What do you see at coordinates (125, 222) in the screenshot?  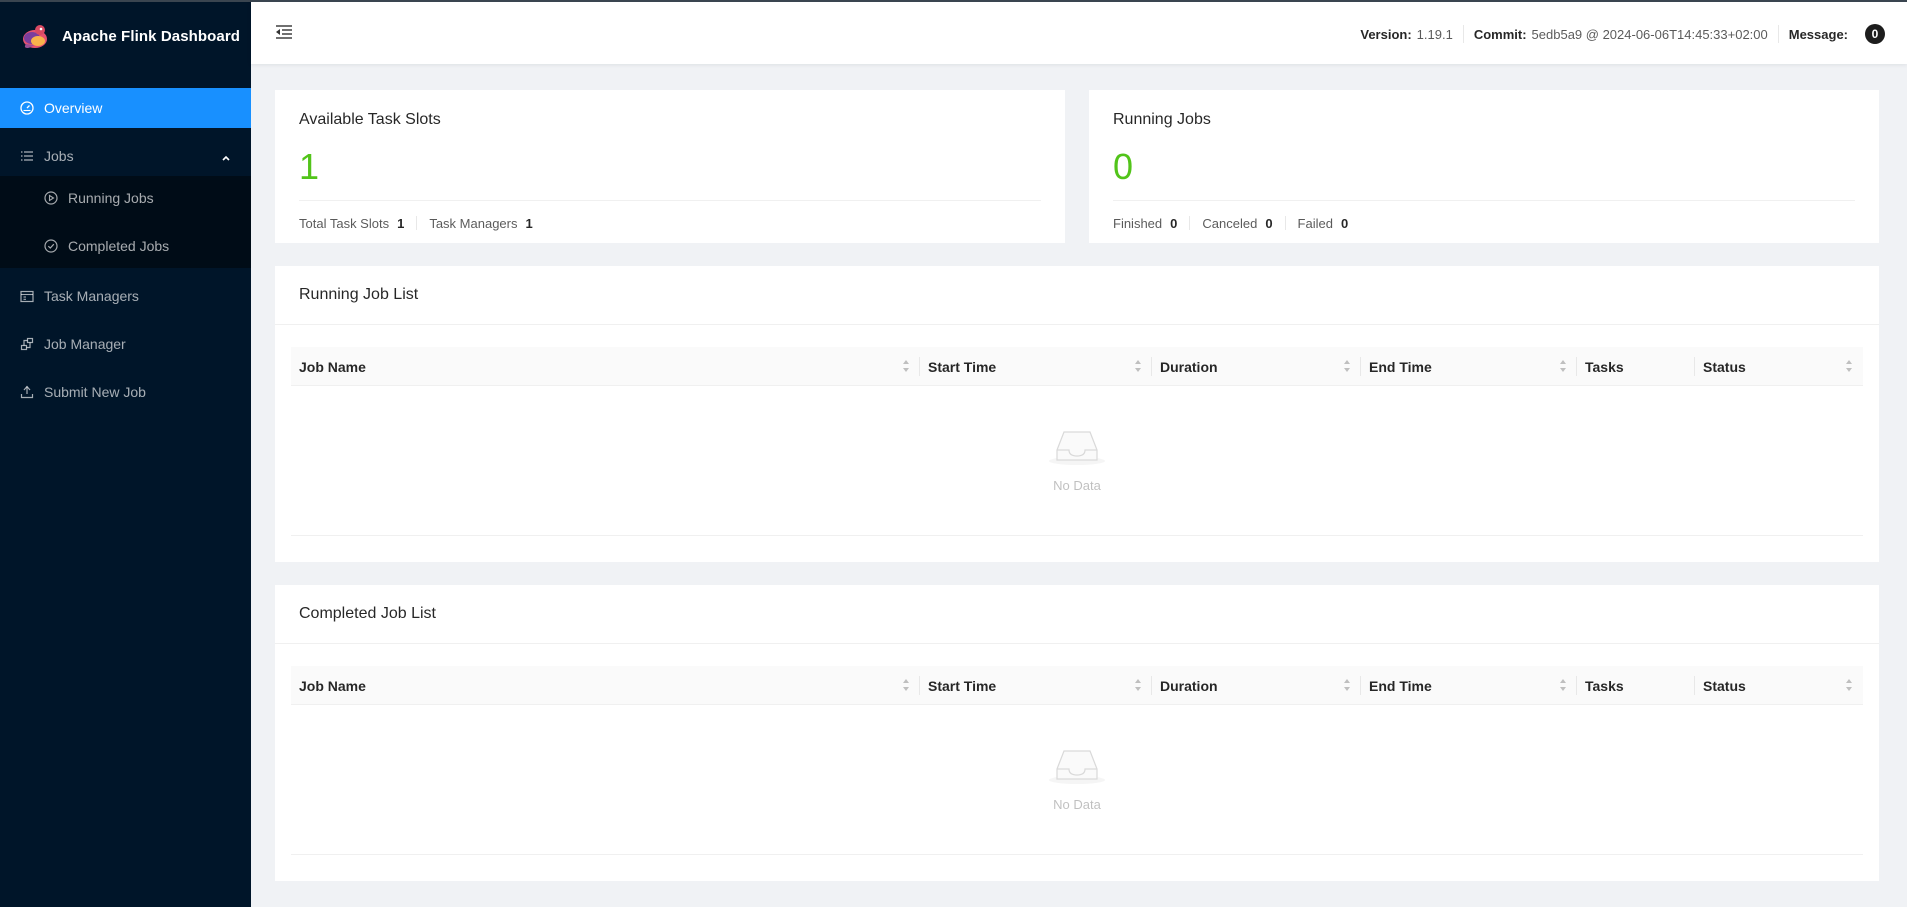 I see `jobs-submenu: Running Jobs Completed Jobs` at bounding box center [125, 222].